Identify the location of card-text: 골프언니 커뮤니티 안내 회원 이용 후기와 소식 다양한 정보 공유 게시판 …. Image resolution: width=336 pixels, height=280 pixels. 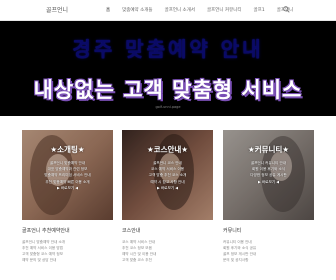
(268, 172).